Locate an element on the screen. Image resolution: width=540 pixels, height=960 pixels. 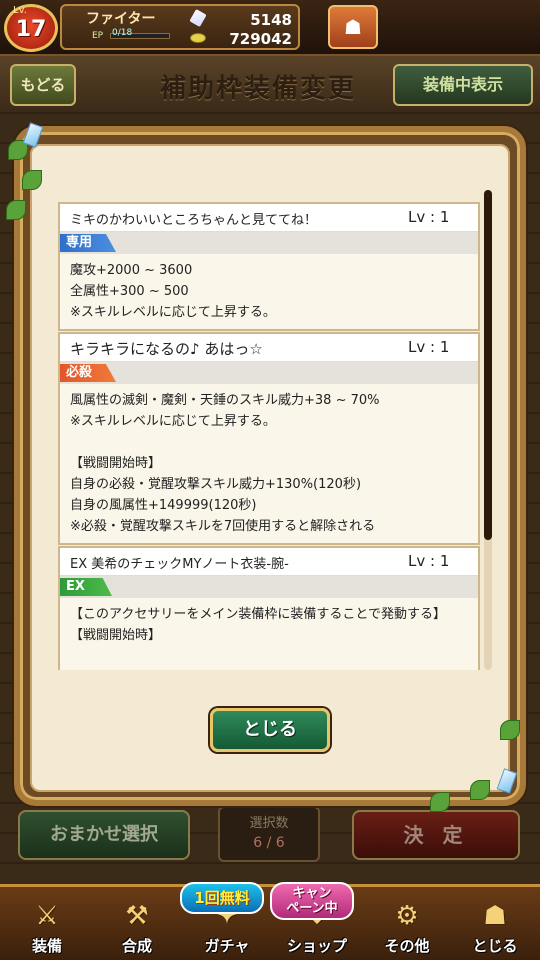
shop-campaign-badge: キャン ペーン中 is located at coordinates (312, 901).